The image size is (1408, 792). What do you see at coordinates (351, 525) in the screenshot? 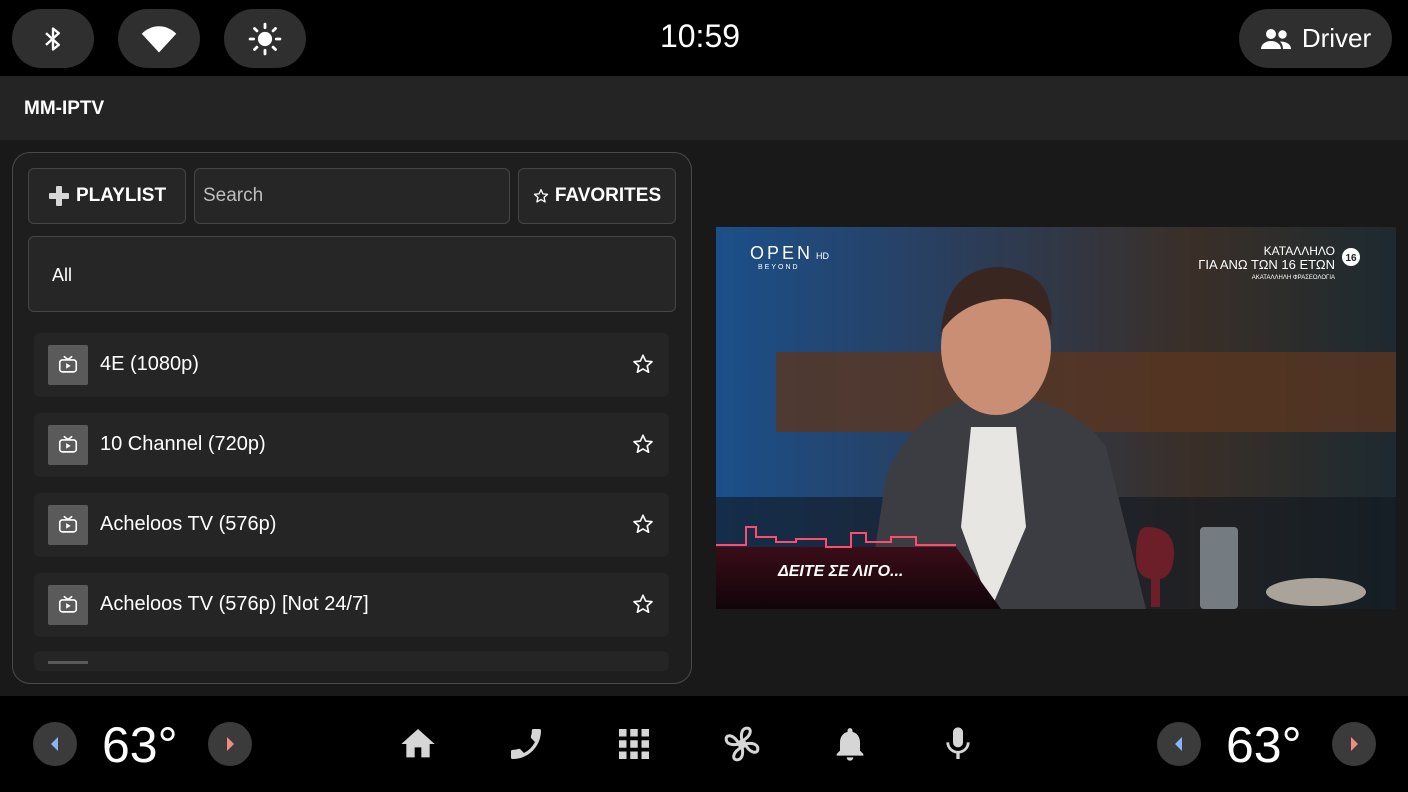
I see `list-item: Acheloos TV (576p)` at bounding box center [351, 525].